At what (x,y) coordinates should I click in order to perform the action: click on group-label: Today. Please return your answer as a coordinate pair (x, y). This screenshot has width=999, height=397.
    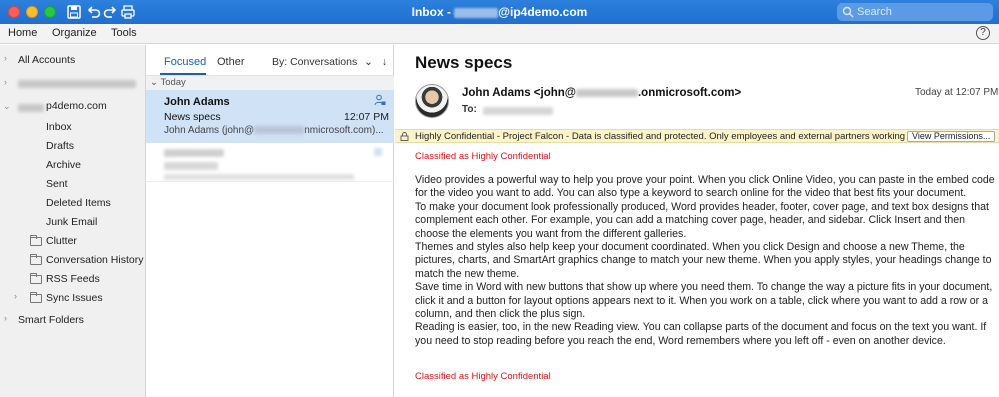
    Looking at the image, I should click on (173, 82).